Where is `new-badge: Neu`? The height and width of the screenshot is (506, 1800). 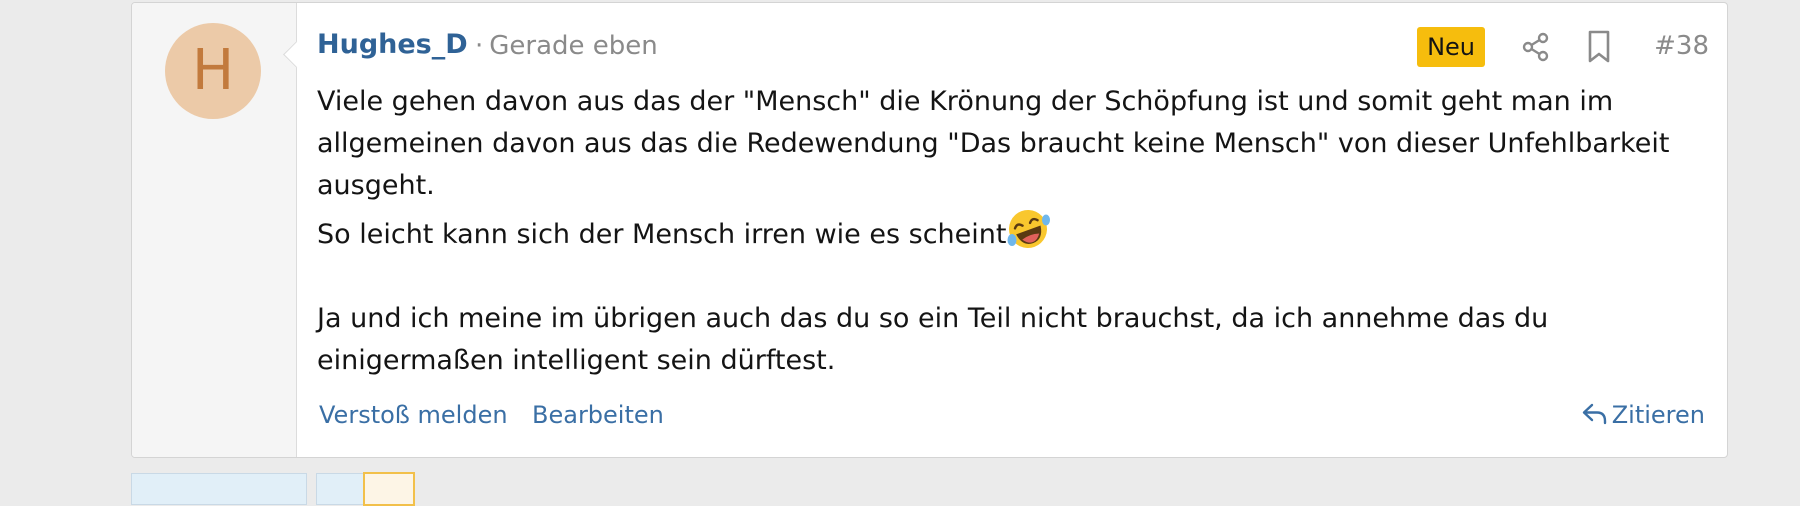
new-badge: Neu is located at coordinates (1451, 47).